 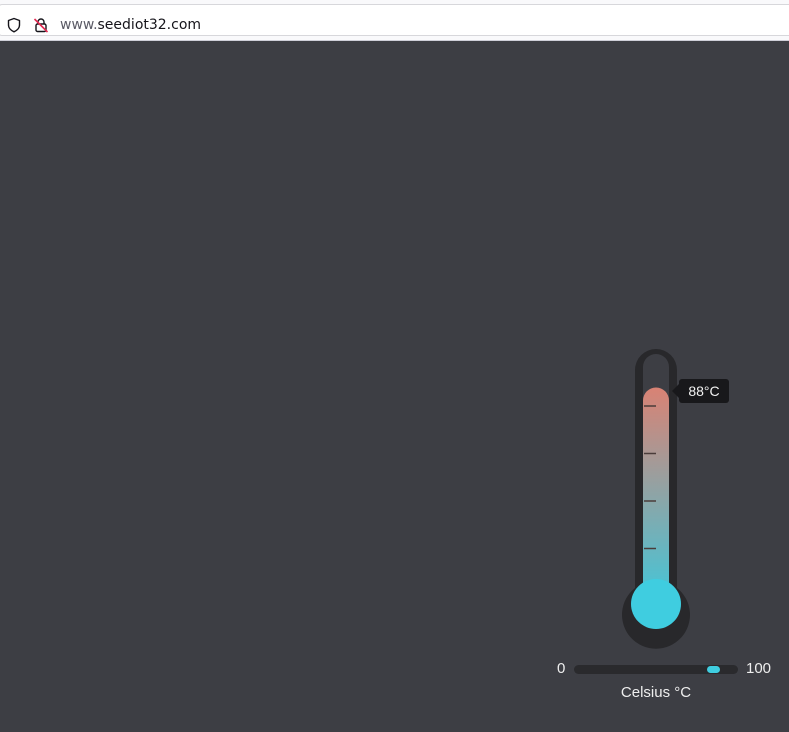 What do you see at coordinates (561, 668) in the screenshot?
I see `range-min-label: 0` at bounding box center [561, 668].